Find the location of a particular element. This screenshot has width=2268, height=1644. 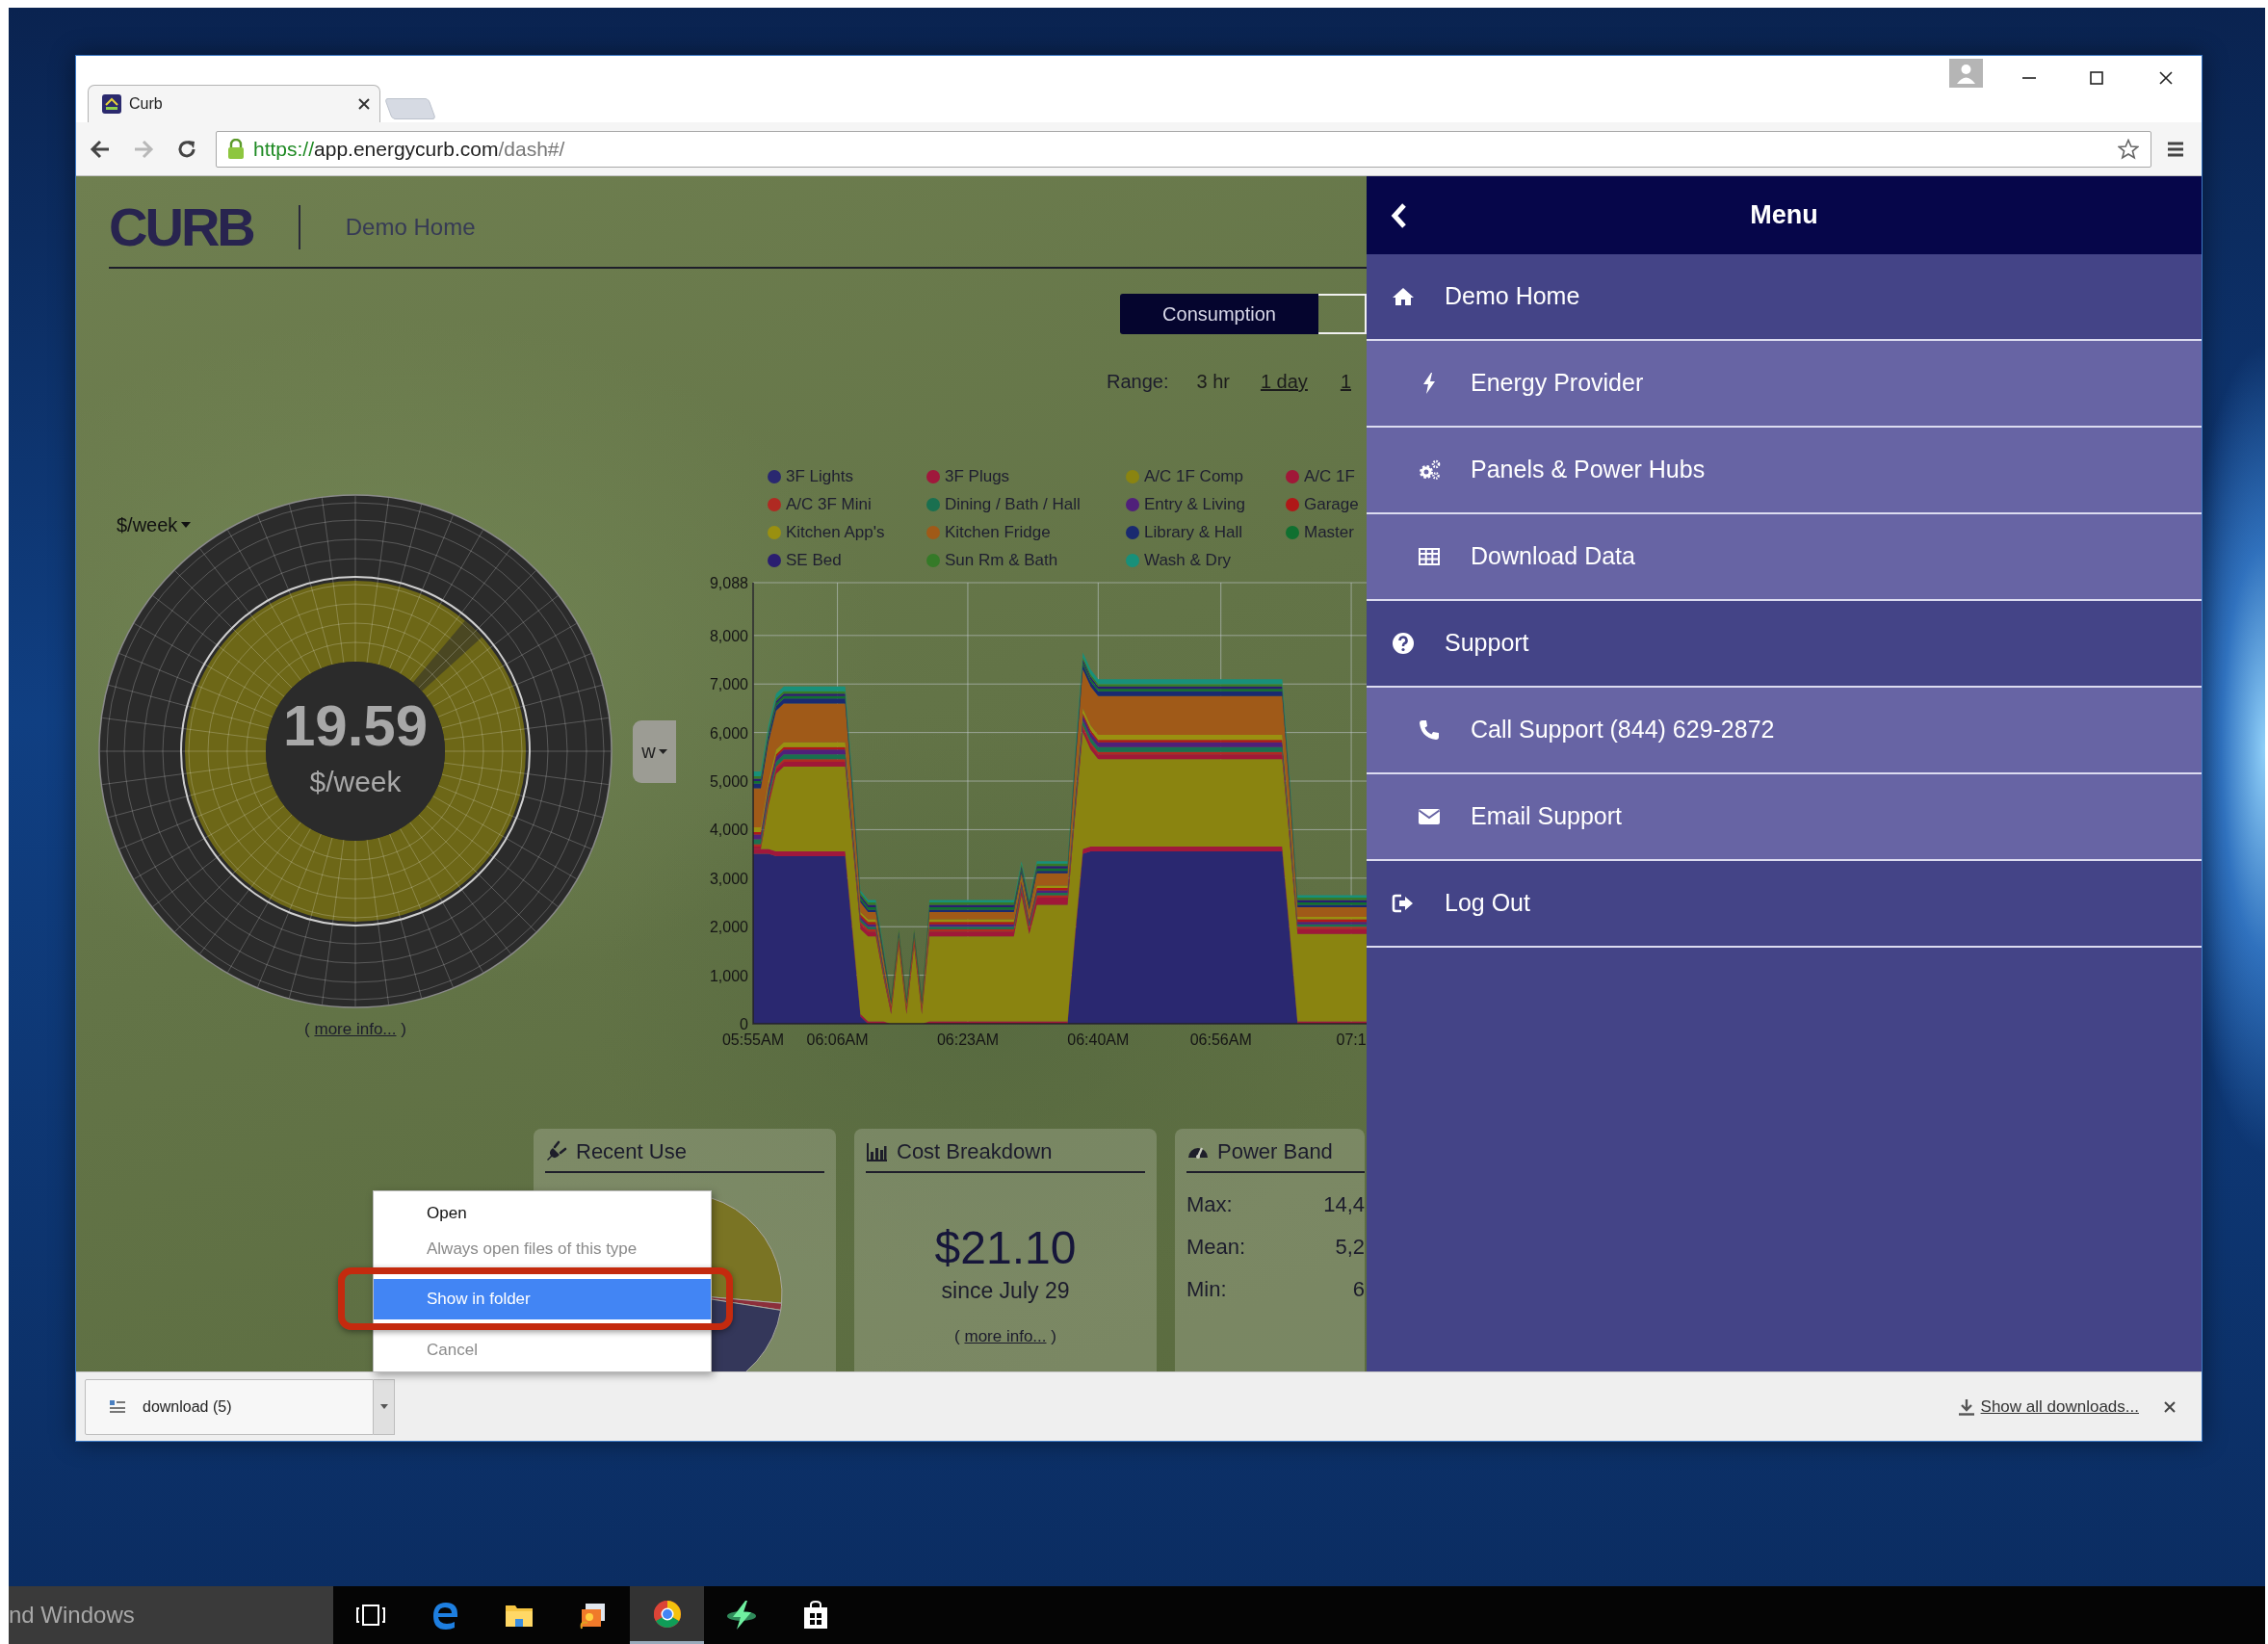

gauge-unit: $/week is located at coordinates (355, 781).